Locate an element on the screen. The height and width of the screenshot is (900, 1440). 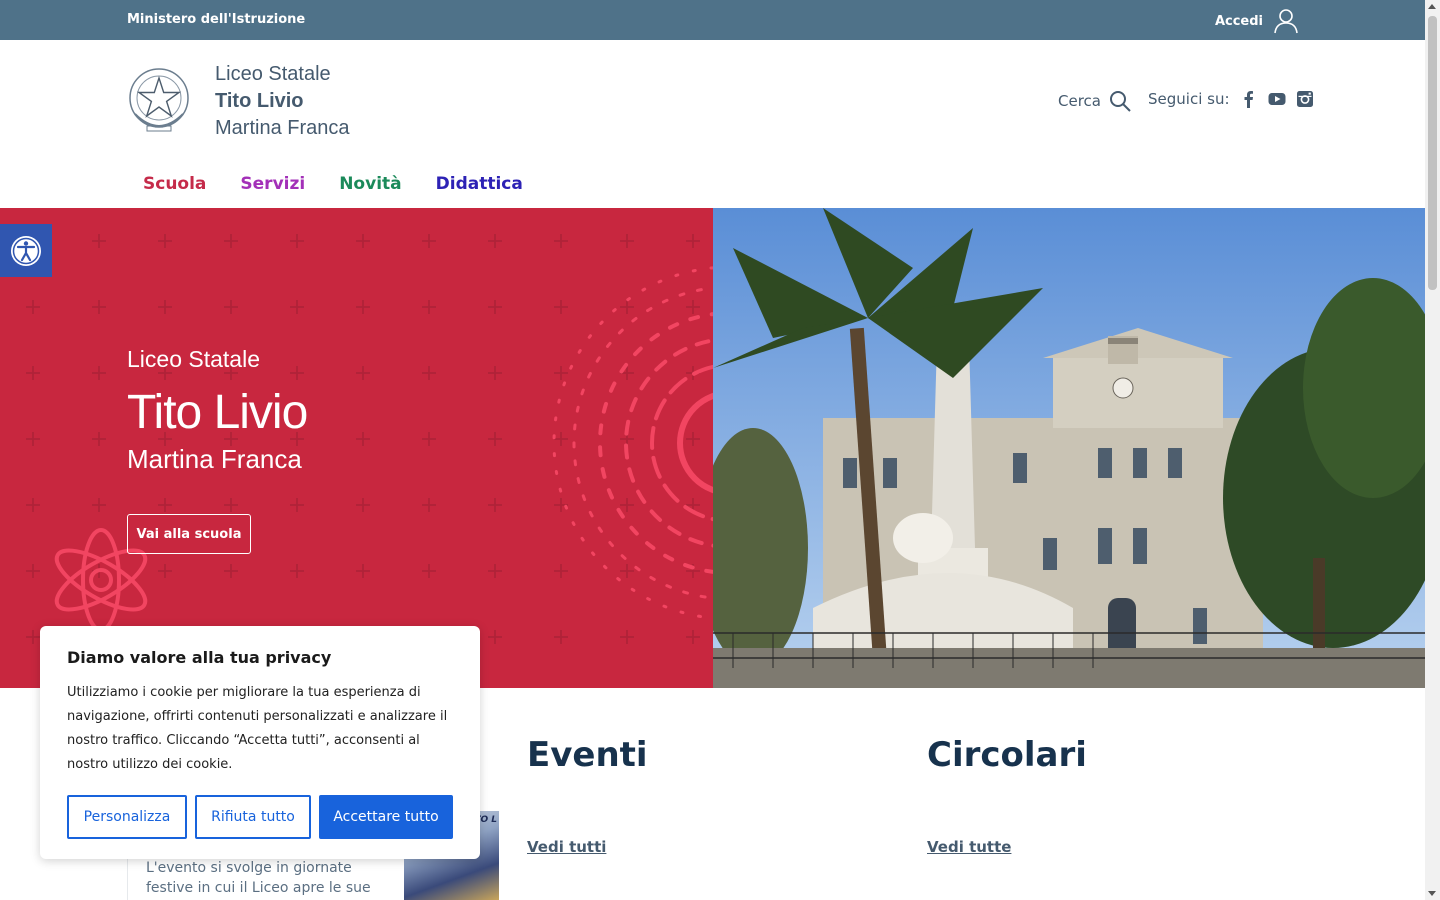
hero-line2: Tito Livio is located at coordinates (217, 412).